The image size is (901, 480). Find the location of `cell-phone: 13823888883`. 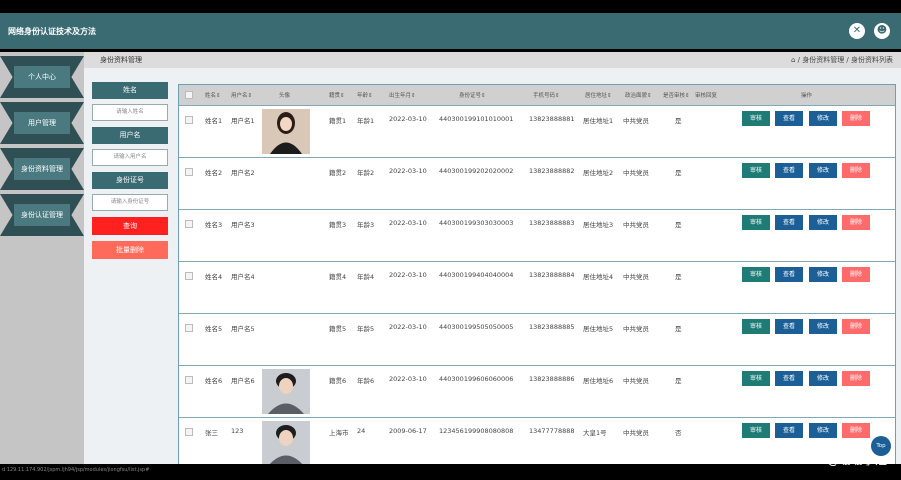

cell-phone: 13823888883 is located at coordinates (552, 223).